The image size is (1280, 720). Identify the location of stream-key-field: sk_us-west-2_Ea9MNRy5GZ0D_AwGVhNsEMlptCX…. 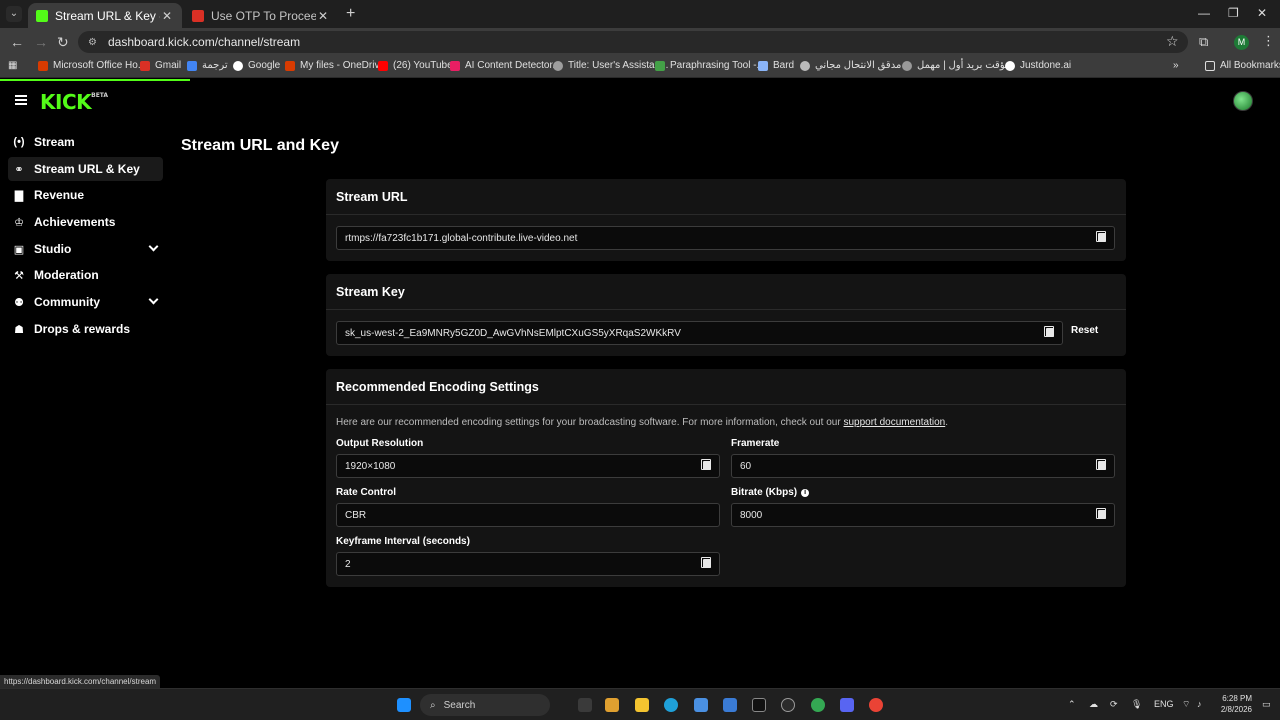
(699, 333).